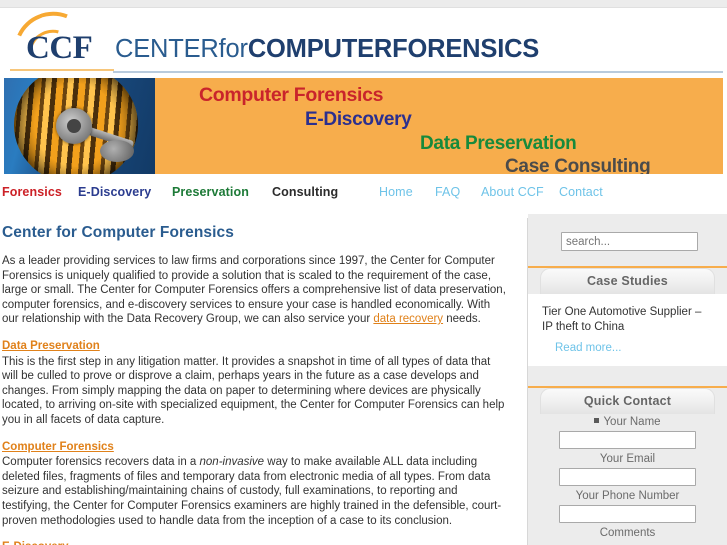 Image resolution: width=727 pixels, height=545 pixels. I want to click on hard-drive-photo, so click(79, 126).